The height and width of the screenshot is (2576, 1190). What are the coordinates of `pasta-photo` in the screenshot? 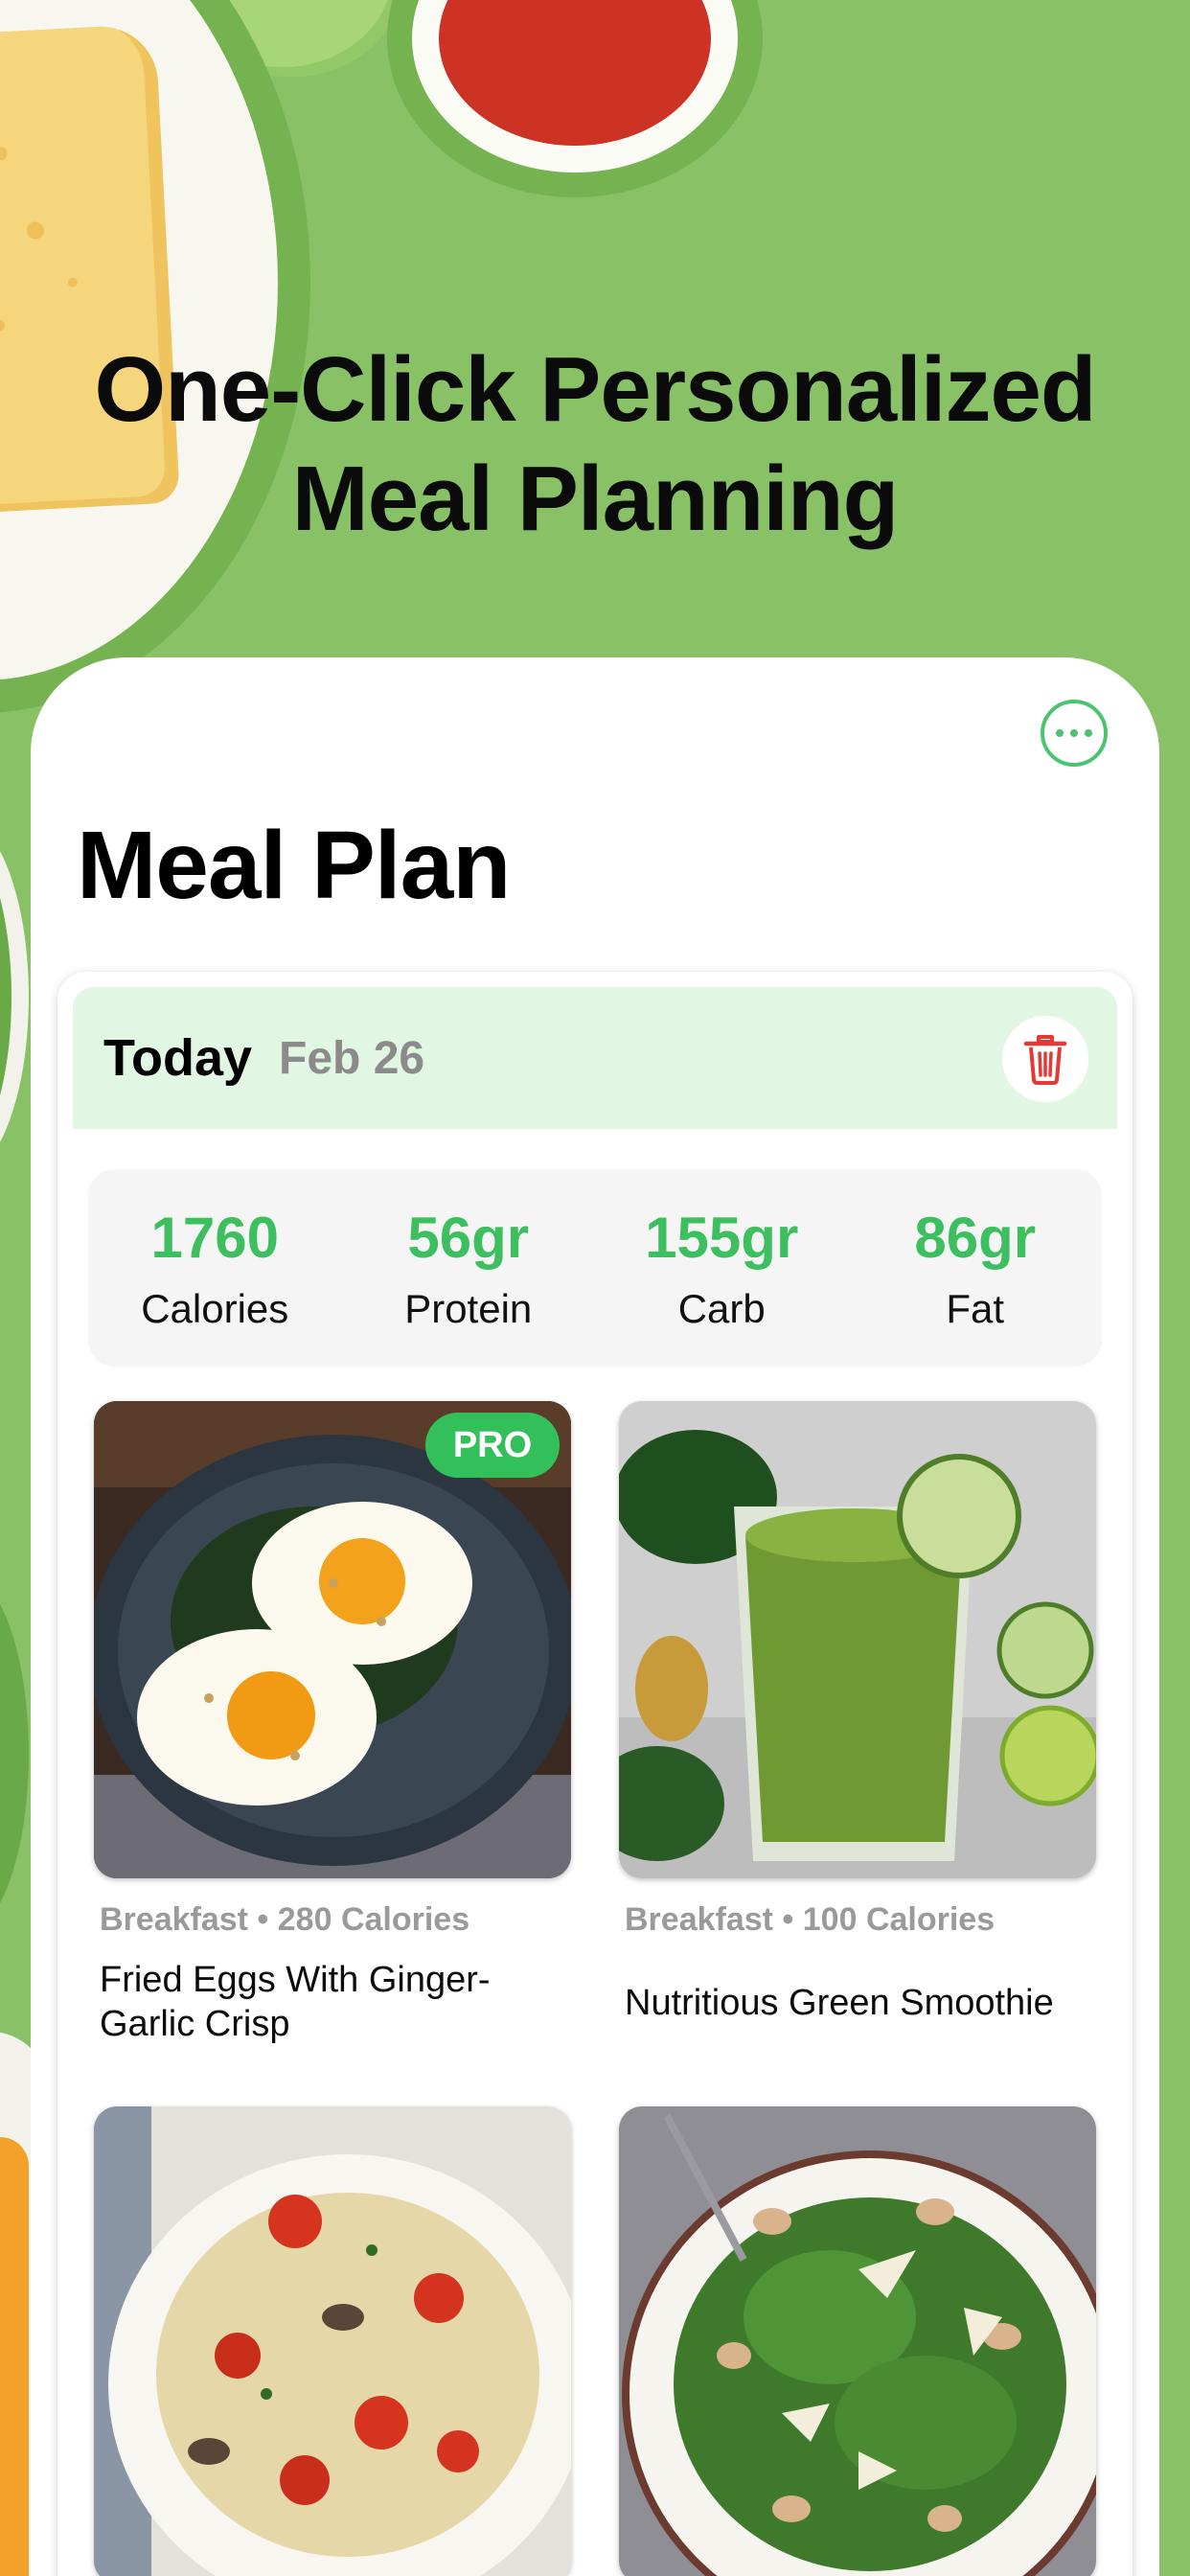 It's located at (333, 2341).